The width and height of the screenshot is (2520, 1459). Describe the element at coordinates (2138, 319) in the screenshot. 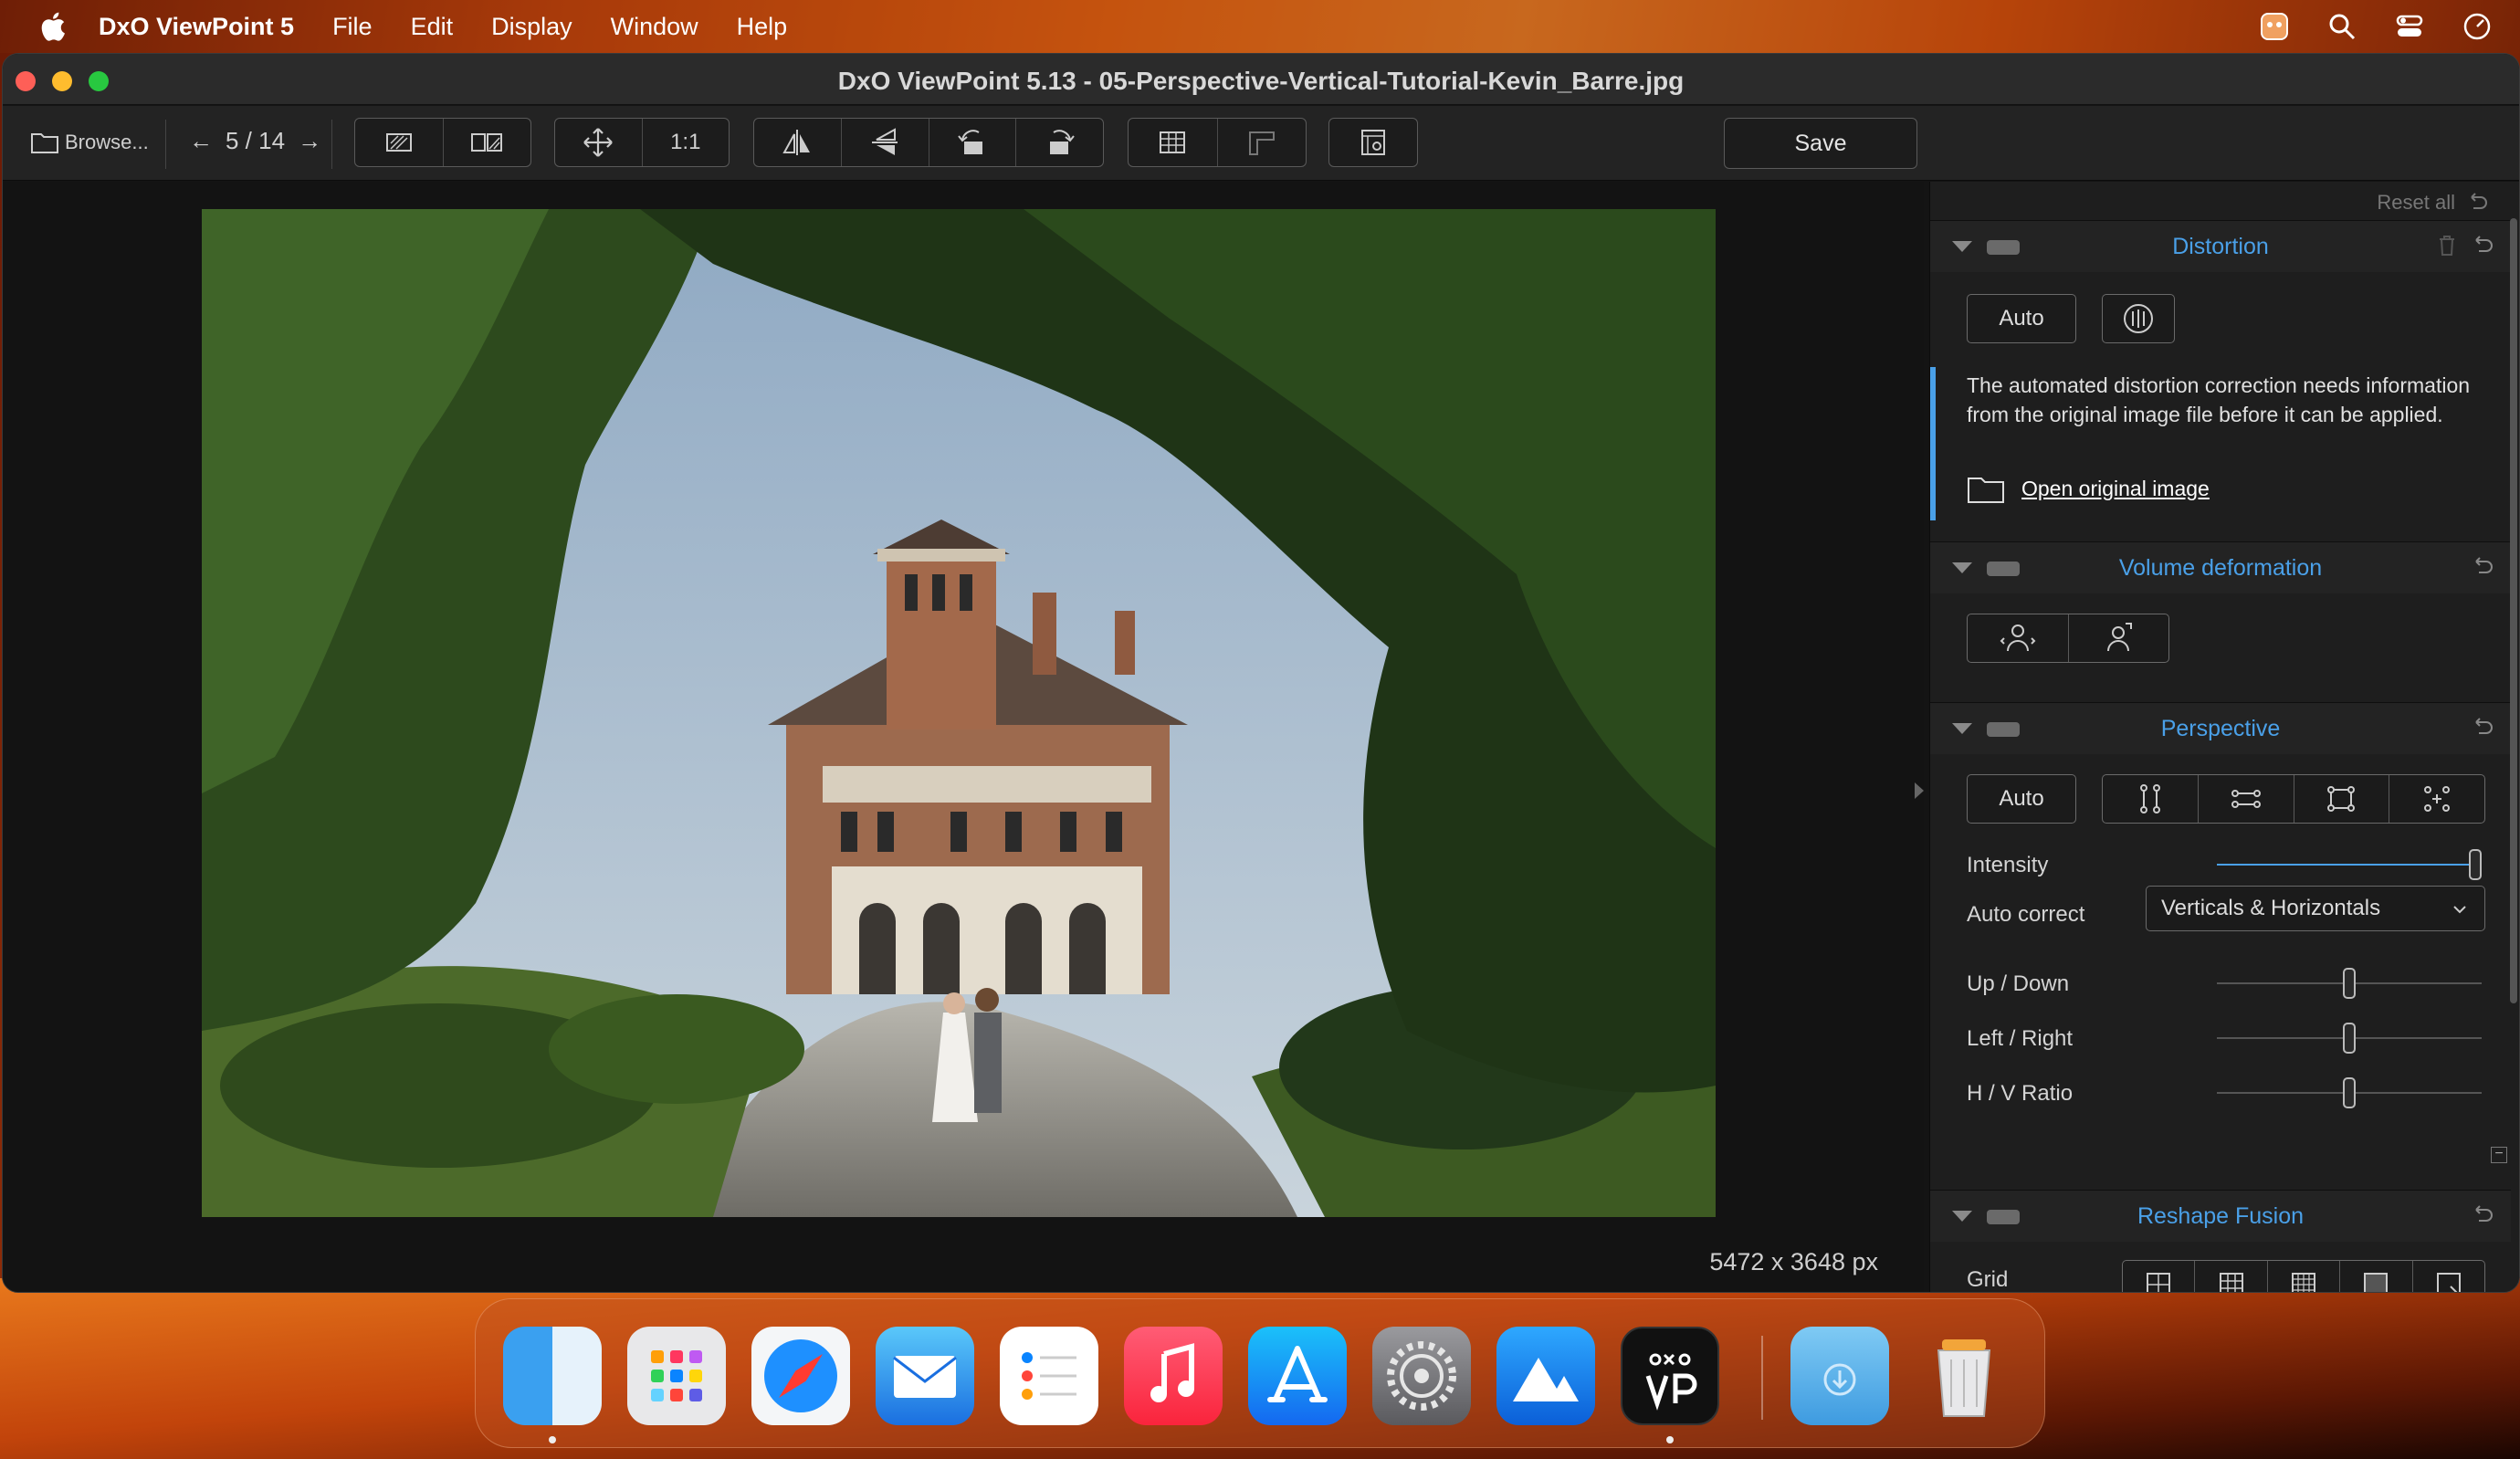

I see `fisheye-button` at that location.